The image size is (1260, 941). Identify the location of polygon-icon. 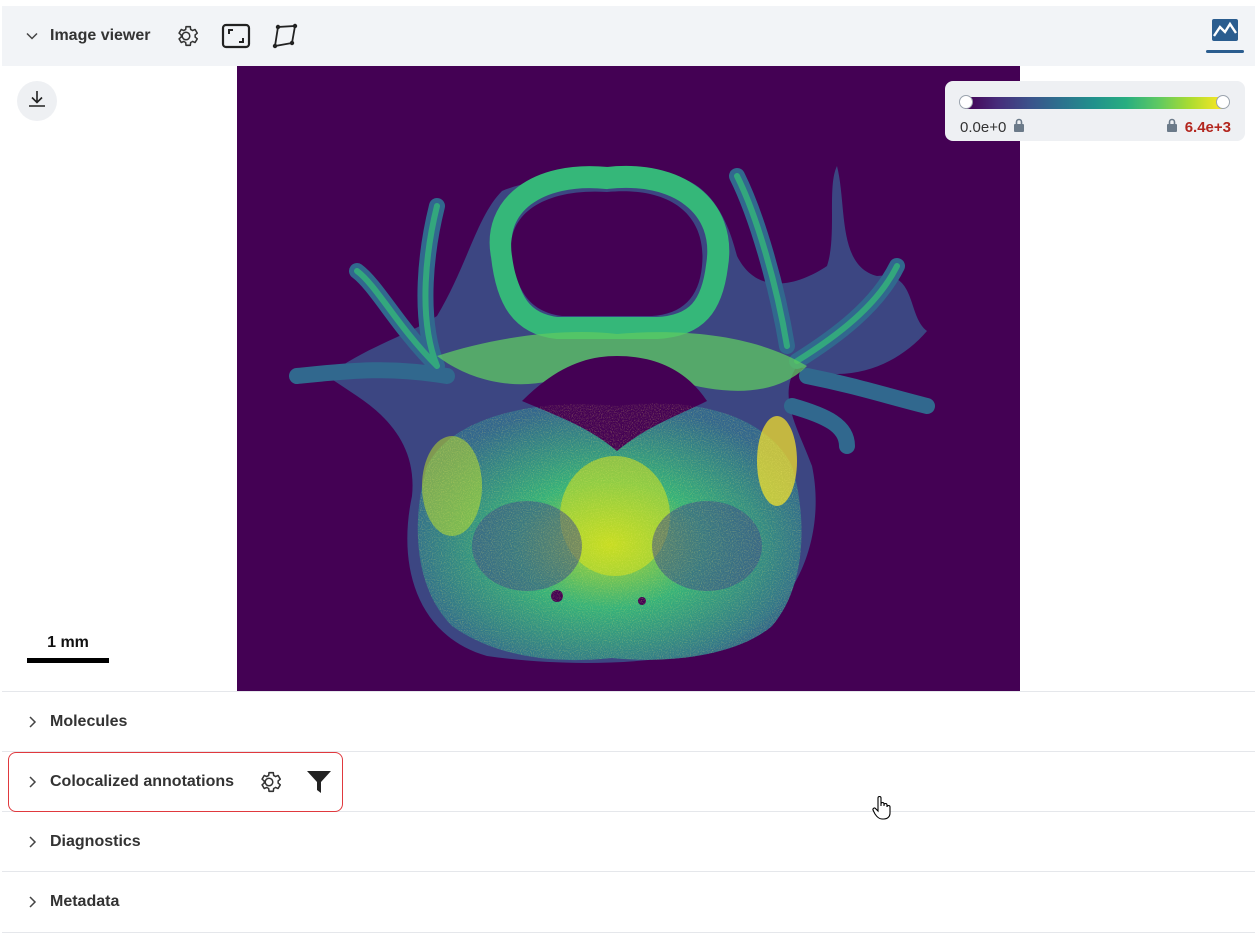
(285, 36).